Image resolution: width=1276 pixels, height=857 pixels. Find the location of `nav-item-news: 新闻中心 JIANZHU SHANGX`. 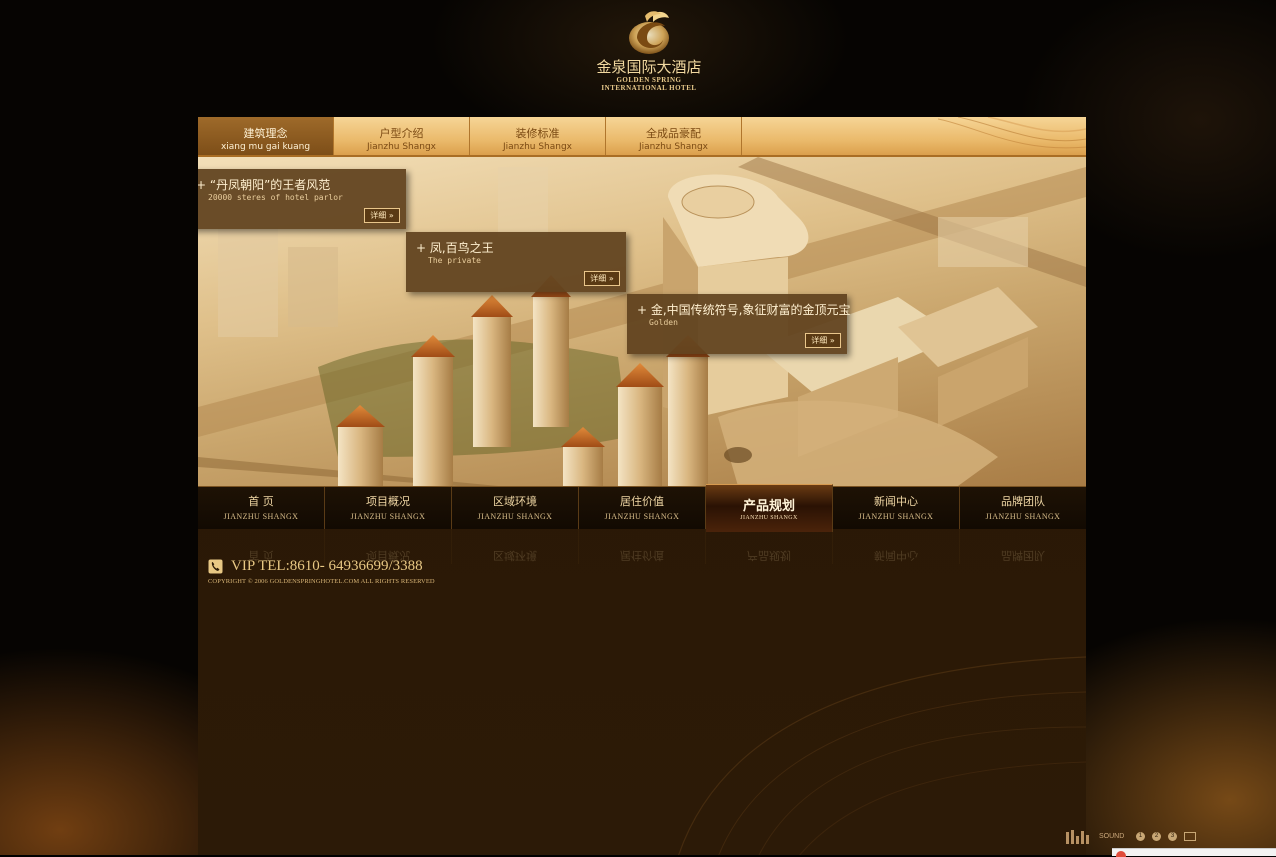

nav-item-news: 新闻中心 JIANZHU SHANGX is located at coordinates (896, 508).